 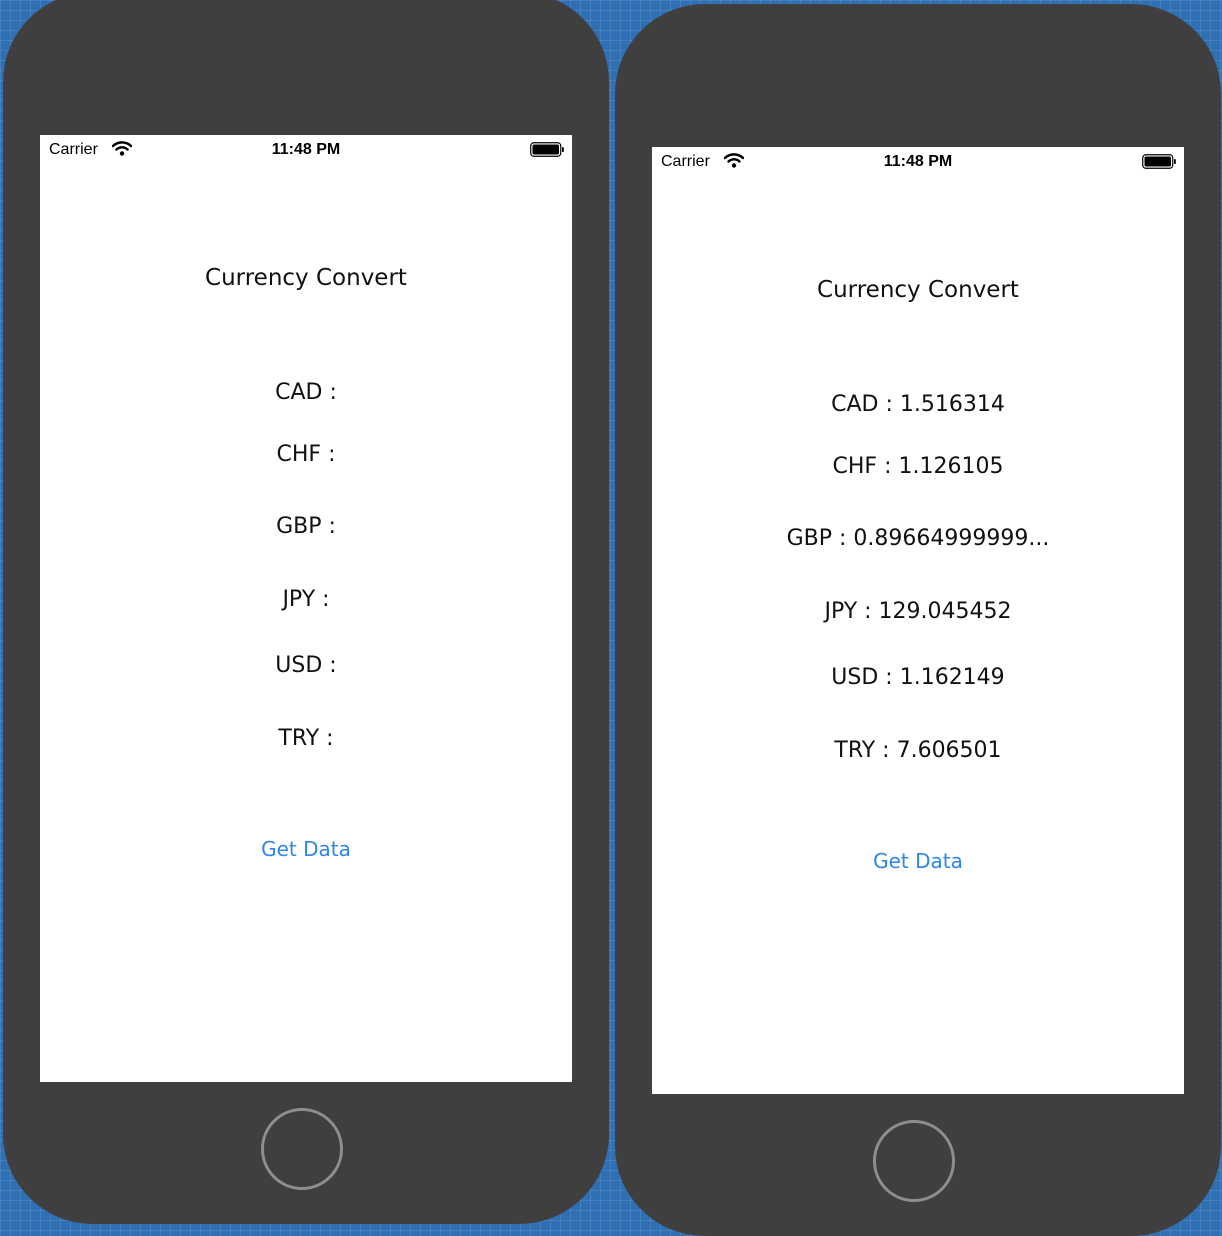 I want to click on rate-label-cad: CAD :, so click(x=306, y=392).